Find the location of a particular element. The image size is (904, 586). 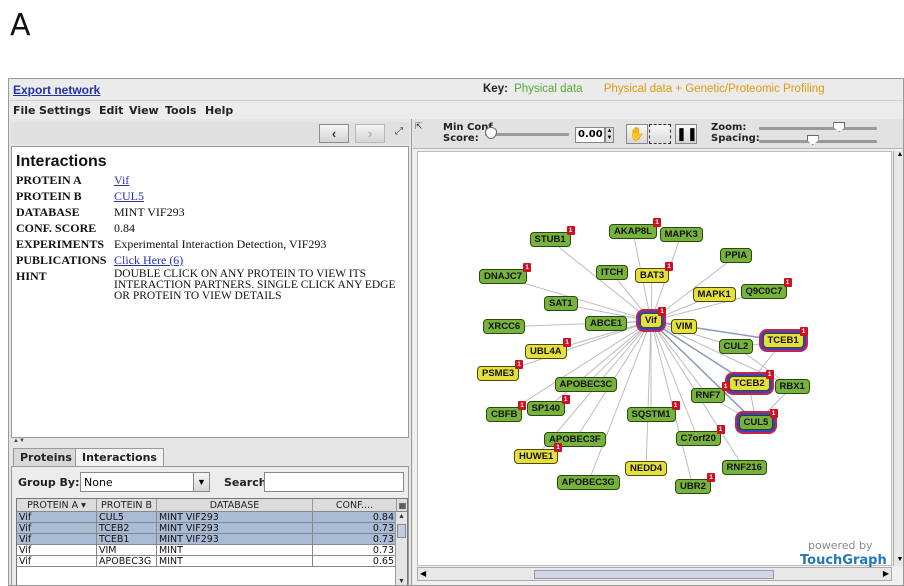

protein-b-link: CUL5 is located at coordinates (260, 196).